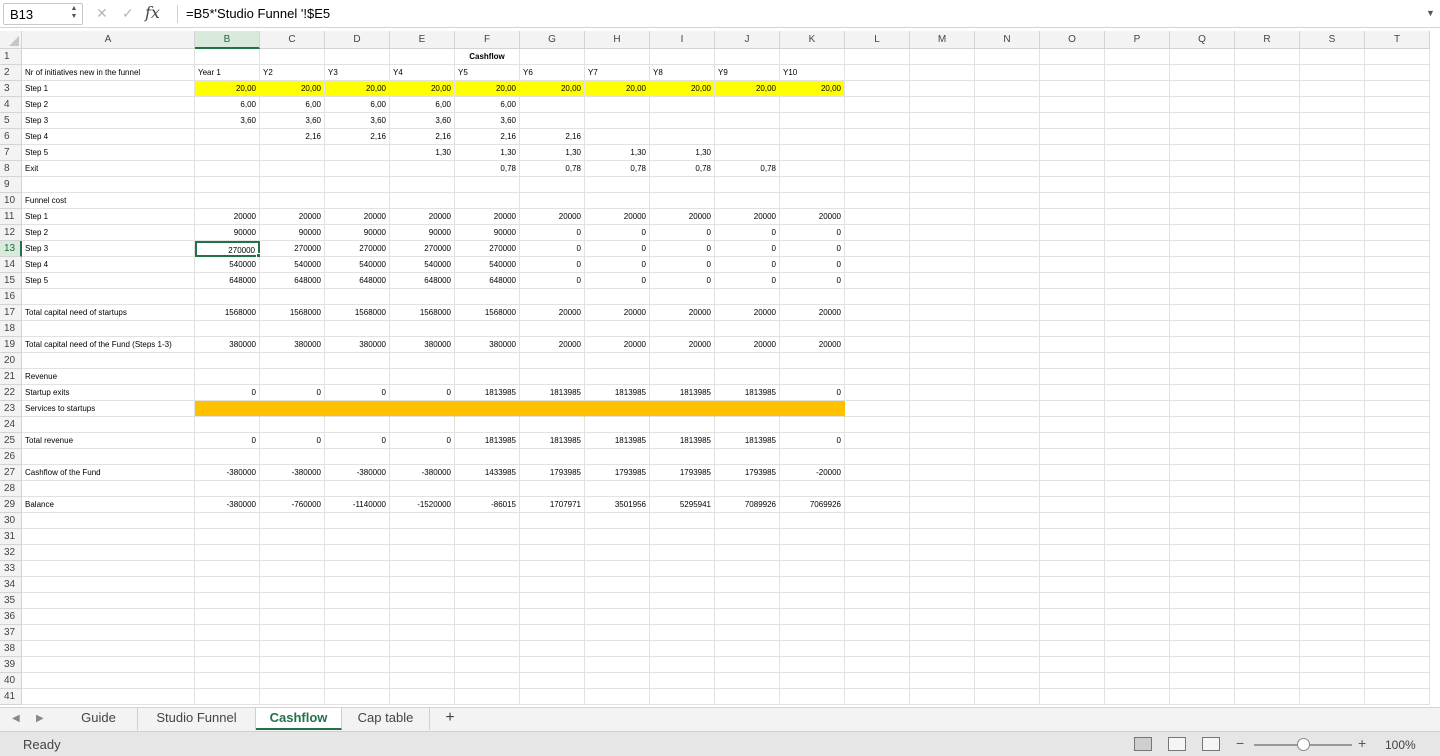 The height and width of the screenshot is (756, 1440). What do you see at coordinates (1267, 313) in the screenshot?
I see `cell-r17` at bounding box center [1267, 313].